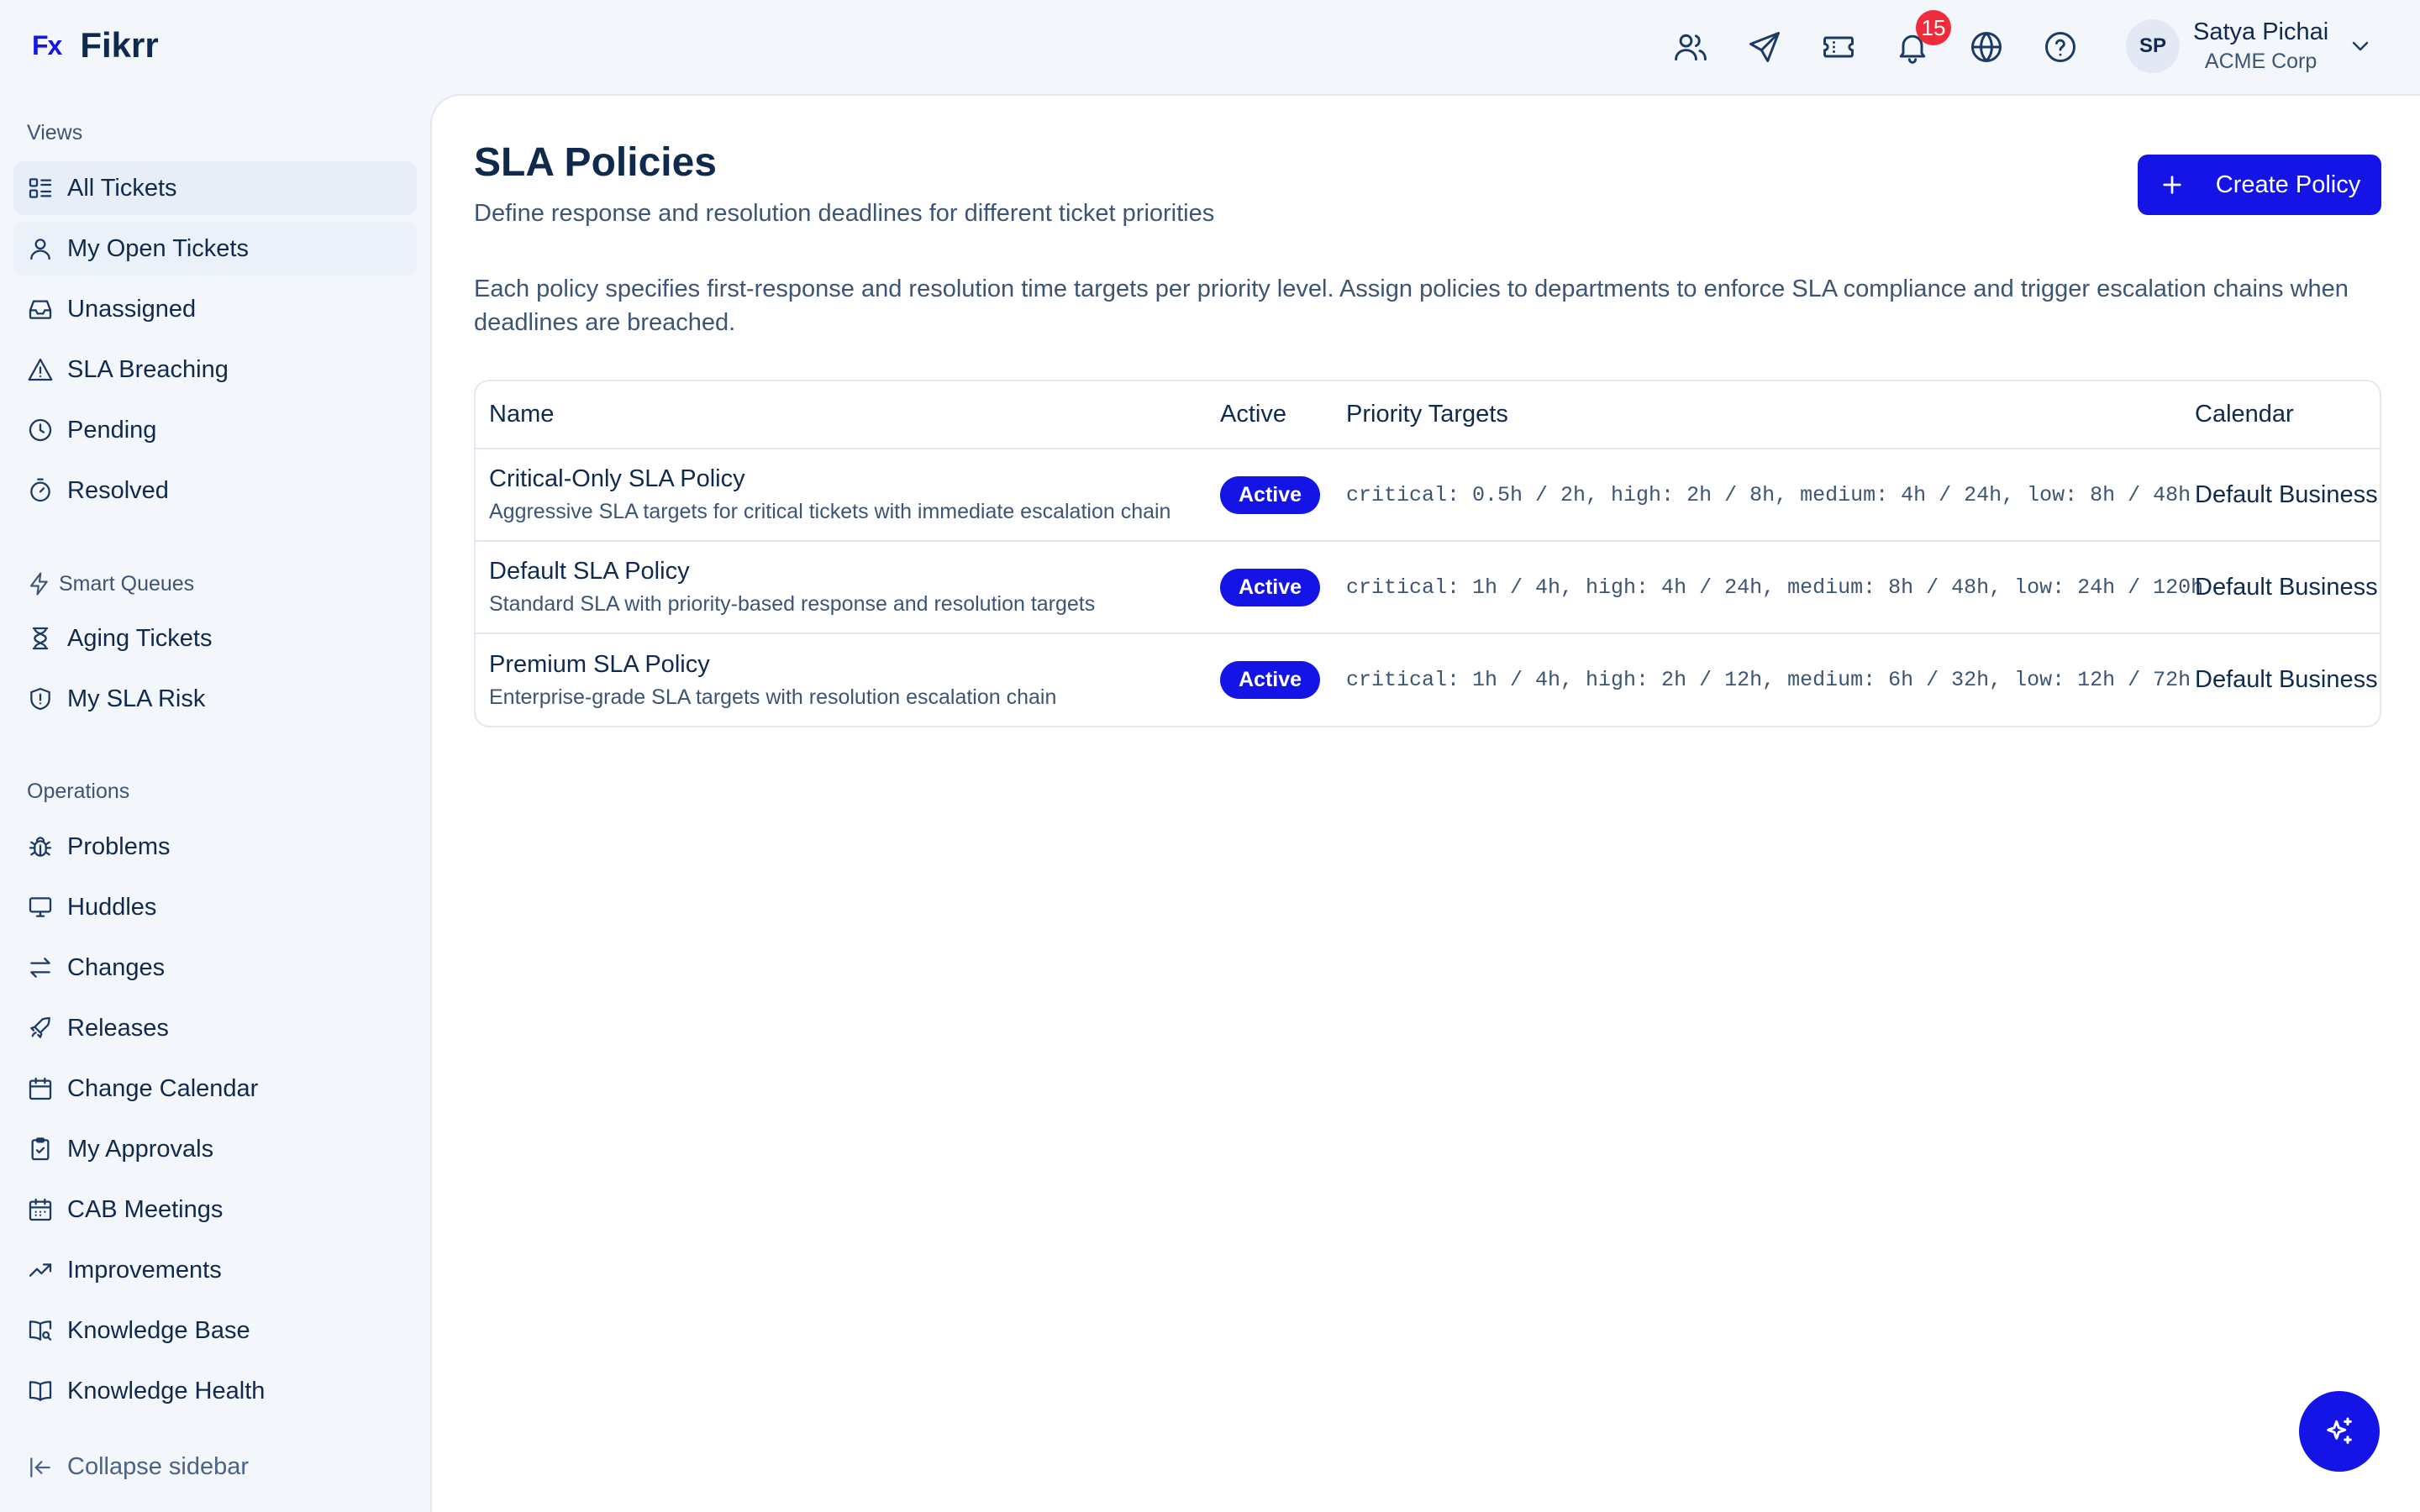 The width and height of the screenshot is (2420, 1512). Describe the element at coordinates (215, 188) in the screenshot. I see `sidebar-item-all-tickets: All Tickets` at that location.